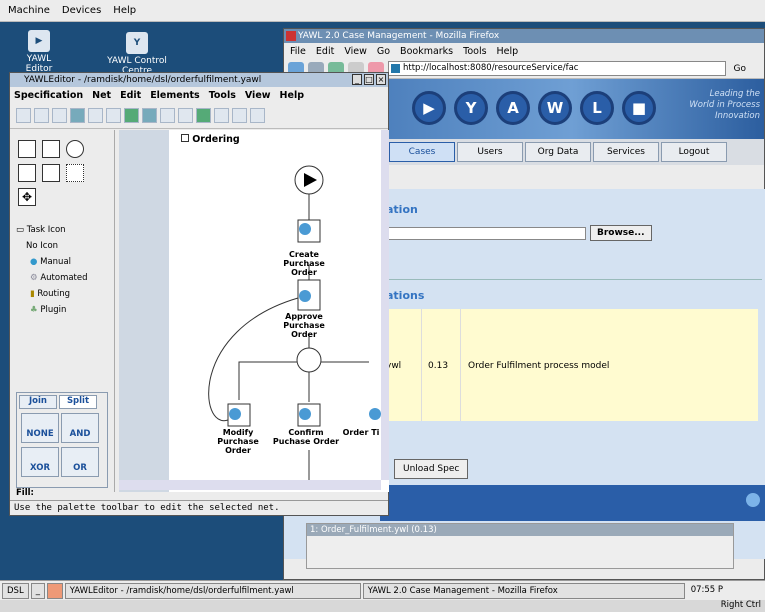  Describe the element at coordinates (54, 590) in the screenshot. I see `firefox-launcher-icon` at that location.